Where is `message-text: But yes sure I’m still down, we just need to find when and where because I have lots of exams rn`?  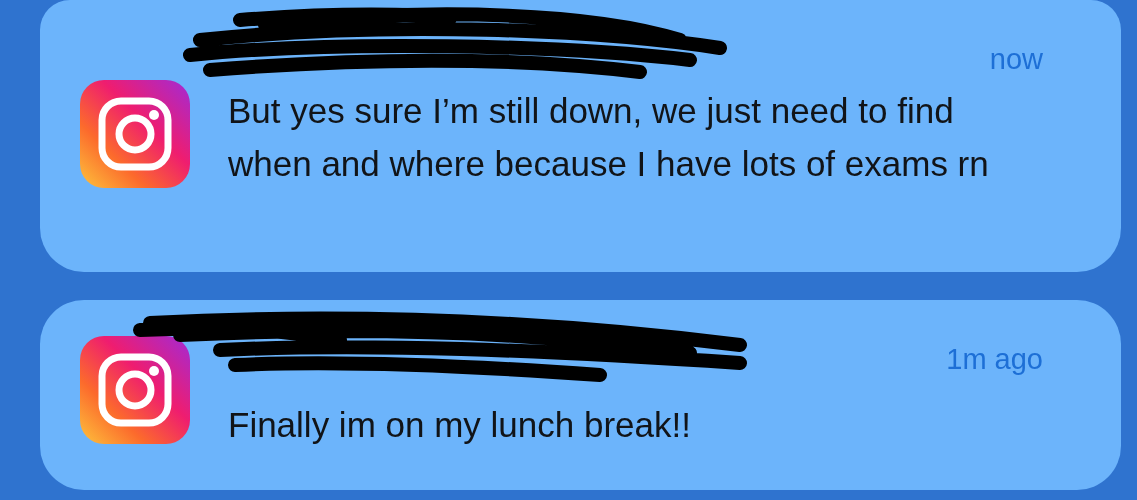 message-text: But yes sure I’m still down, we just need to find when and where because I have lots of exams rn is located at coordinates (609, 137).